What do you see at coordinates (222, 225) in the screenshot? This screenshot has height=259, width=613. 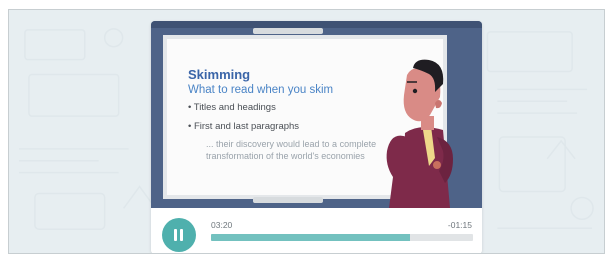 I see `current-time: 03:20` at bounding box center [222, 225].